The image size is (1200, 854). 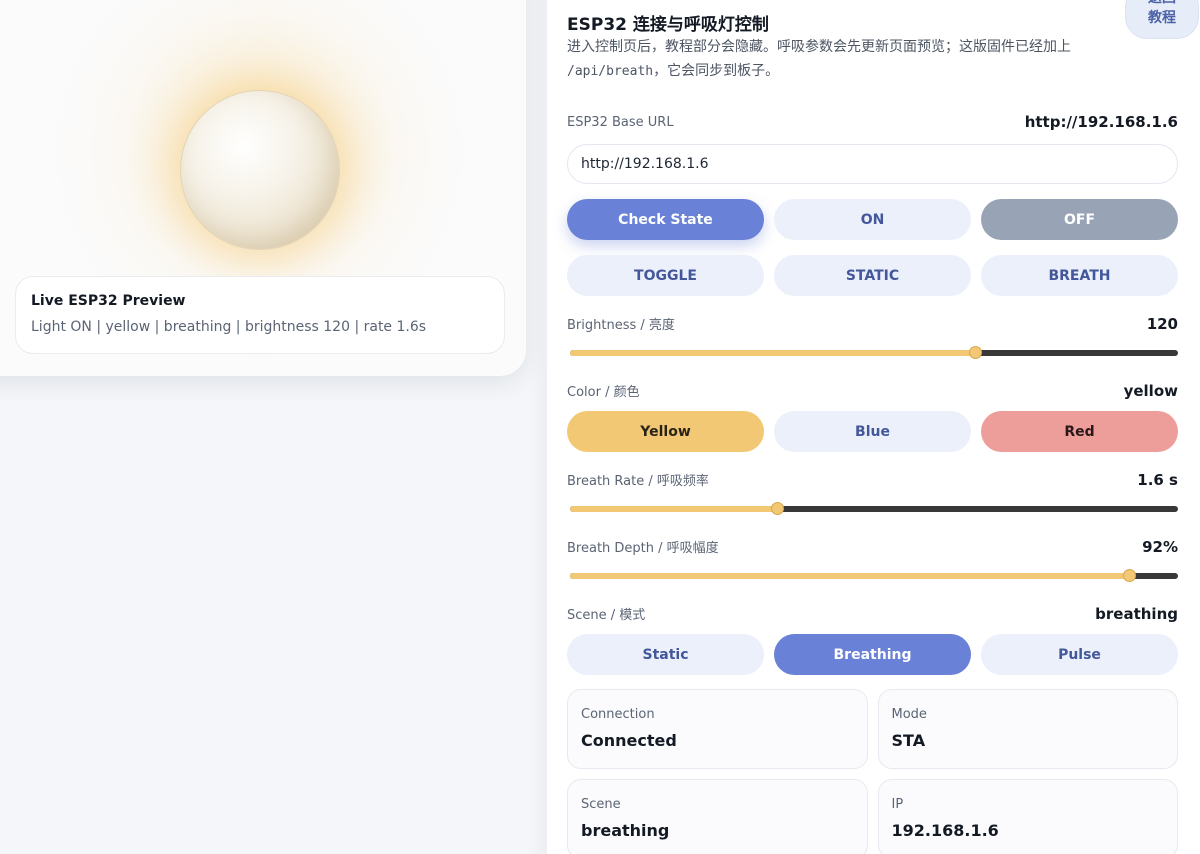 I want to click on brightness-row: Brightness / 亮度 120, so click(x=872, y=324).